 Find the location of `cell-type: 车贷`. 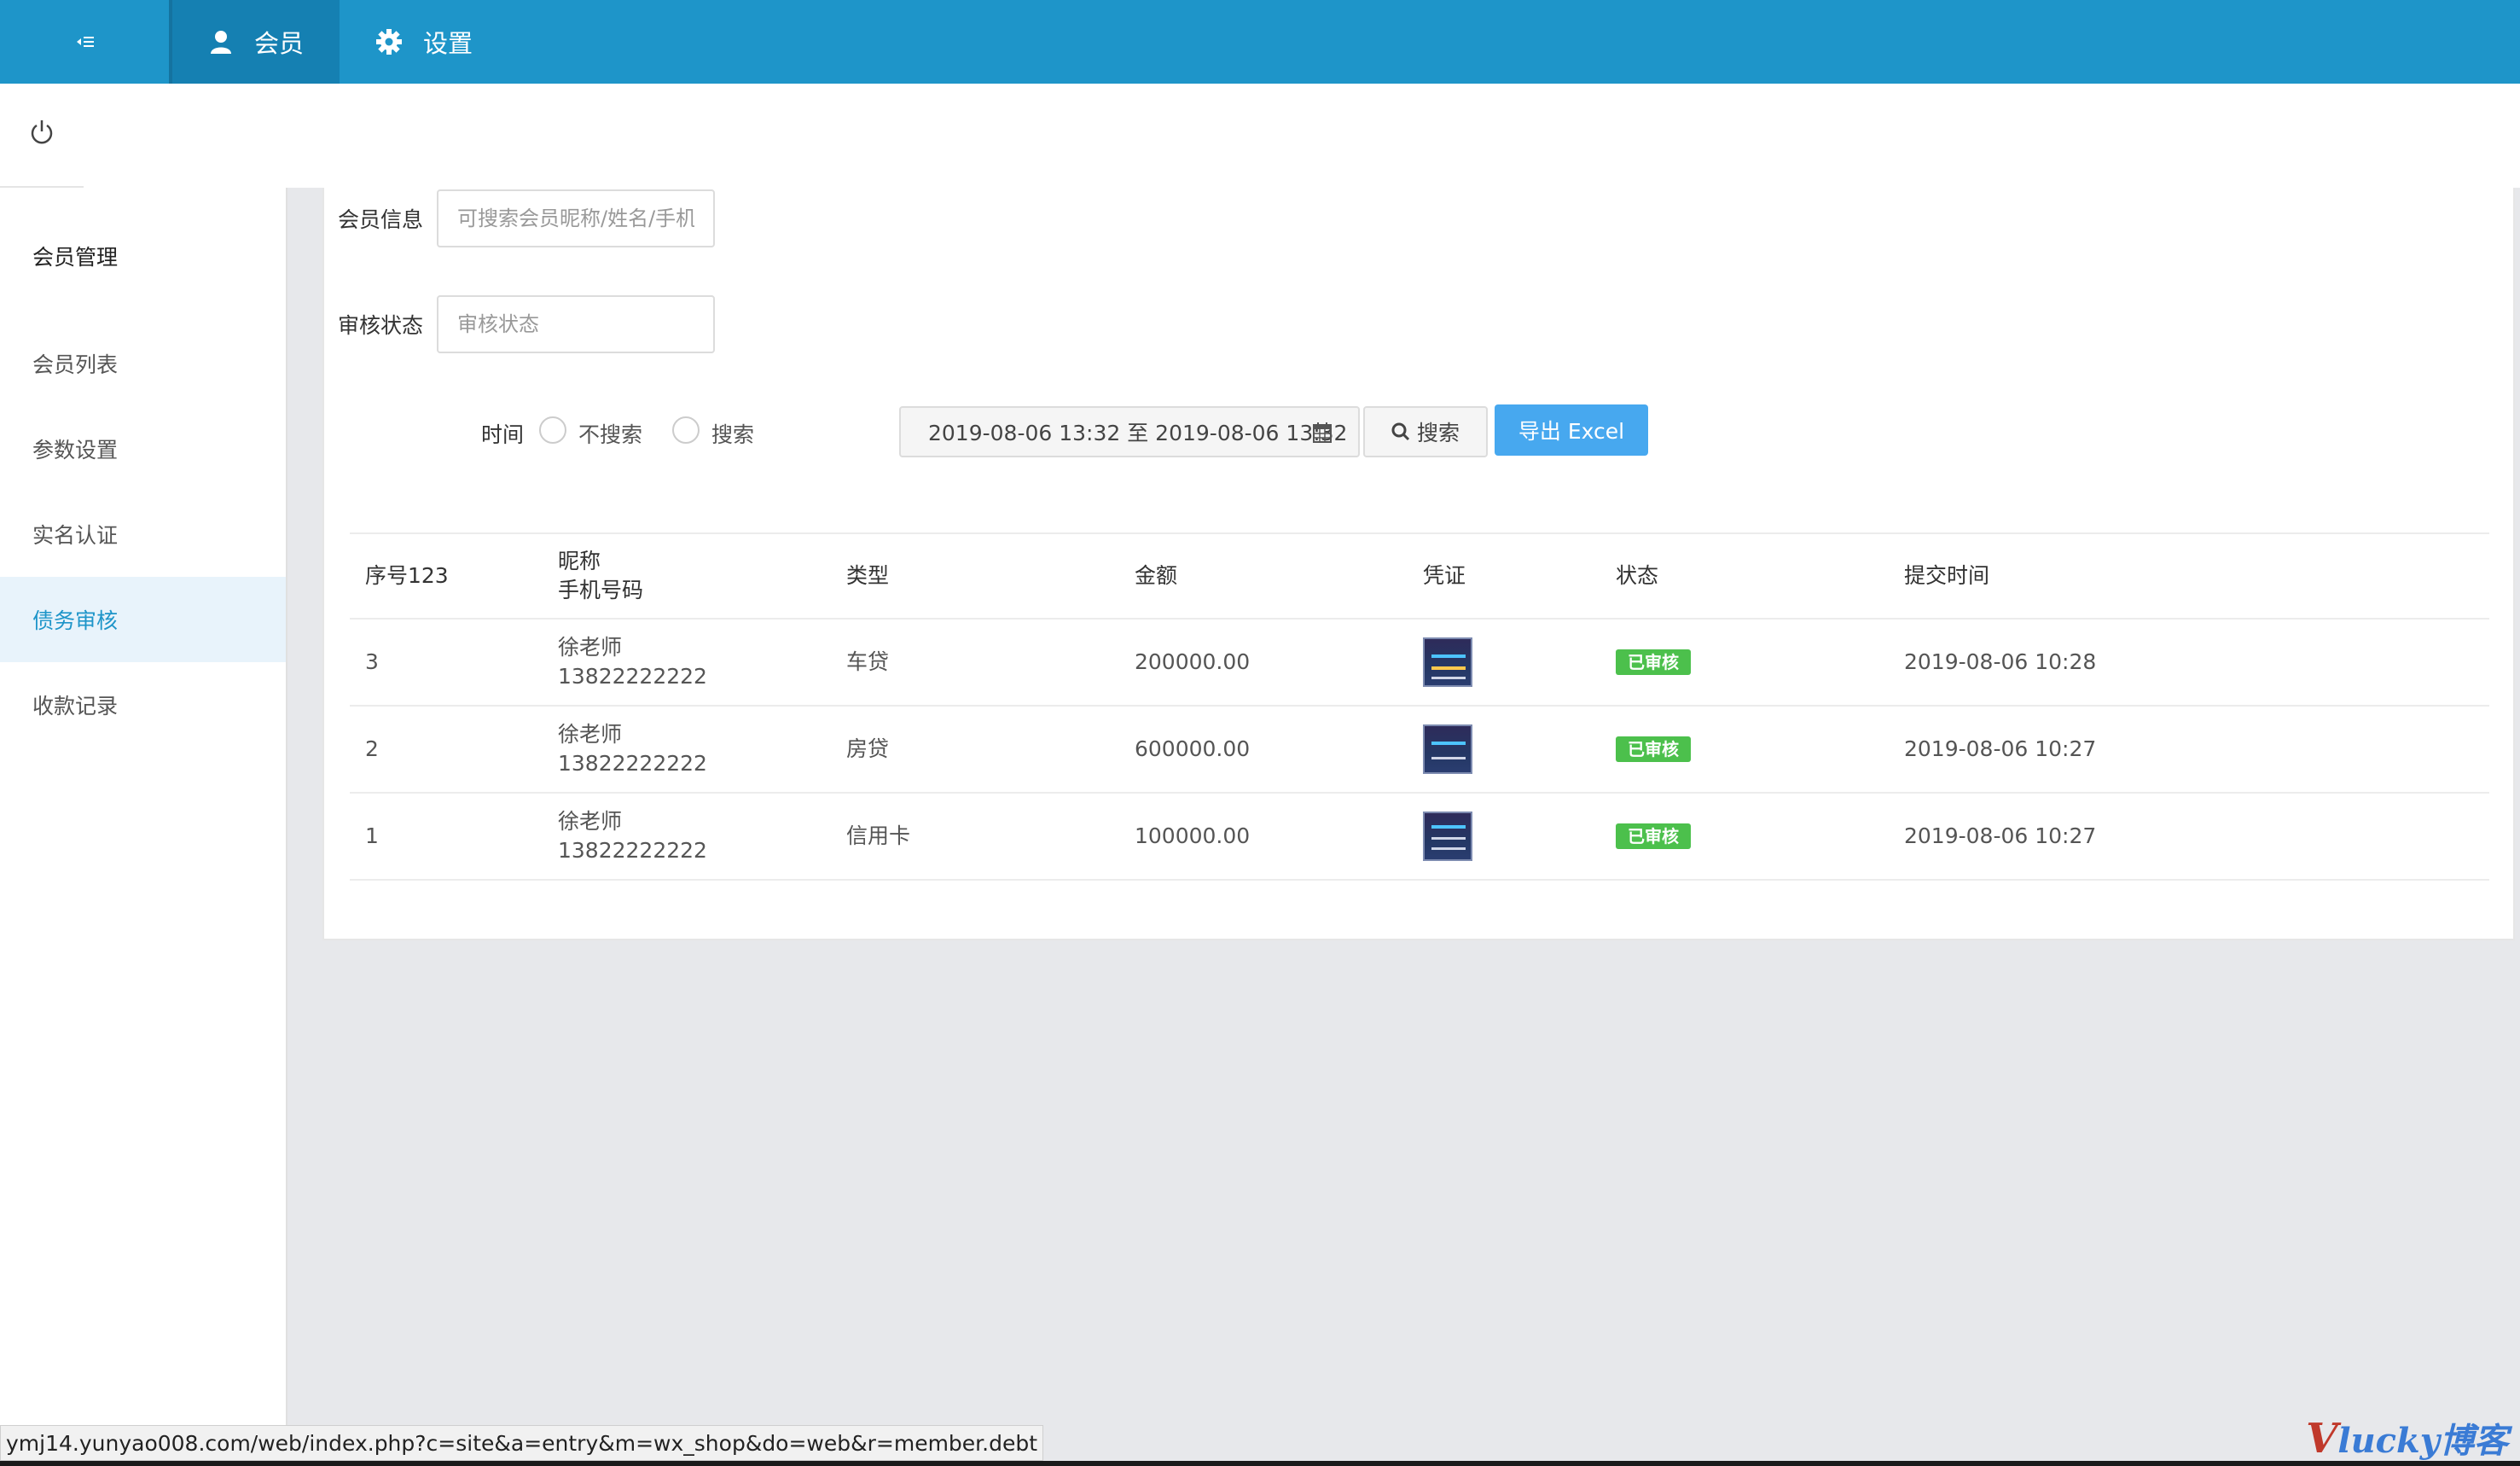

cell-type: 车贷 is located at coordinates (868, 662).